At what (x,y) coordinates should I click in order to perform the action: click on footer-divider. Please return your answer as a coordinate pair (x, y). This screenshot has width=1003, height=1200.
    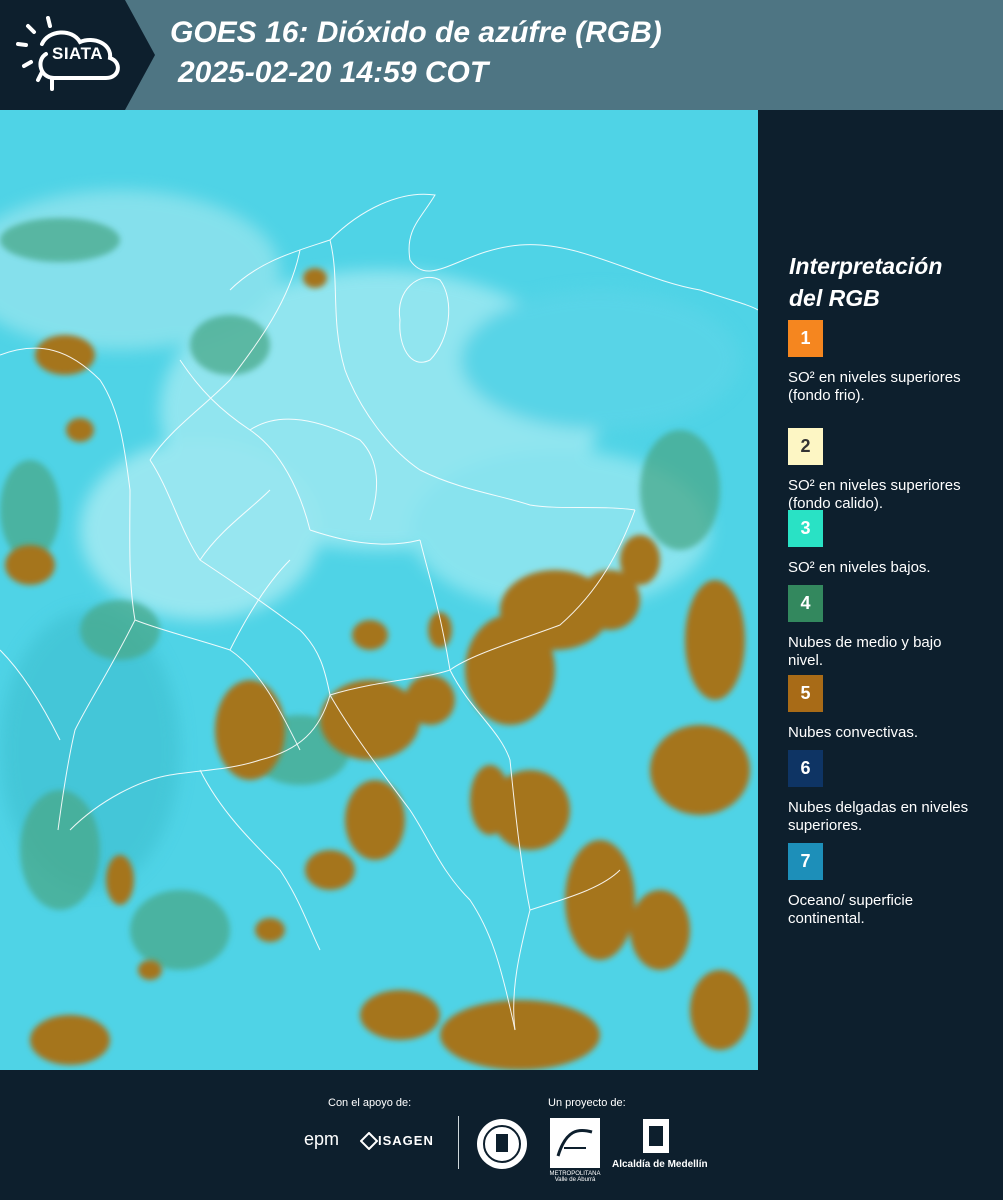
    Looking at the image, I should click on (458, 1142).